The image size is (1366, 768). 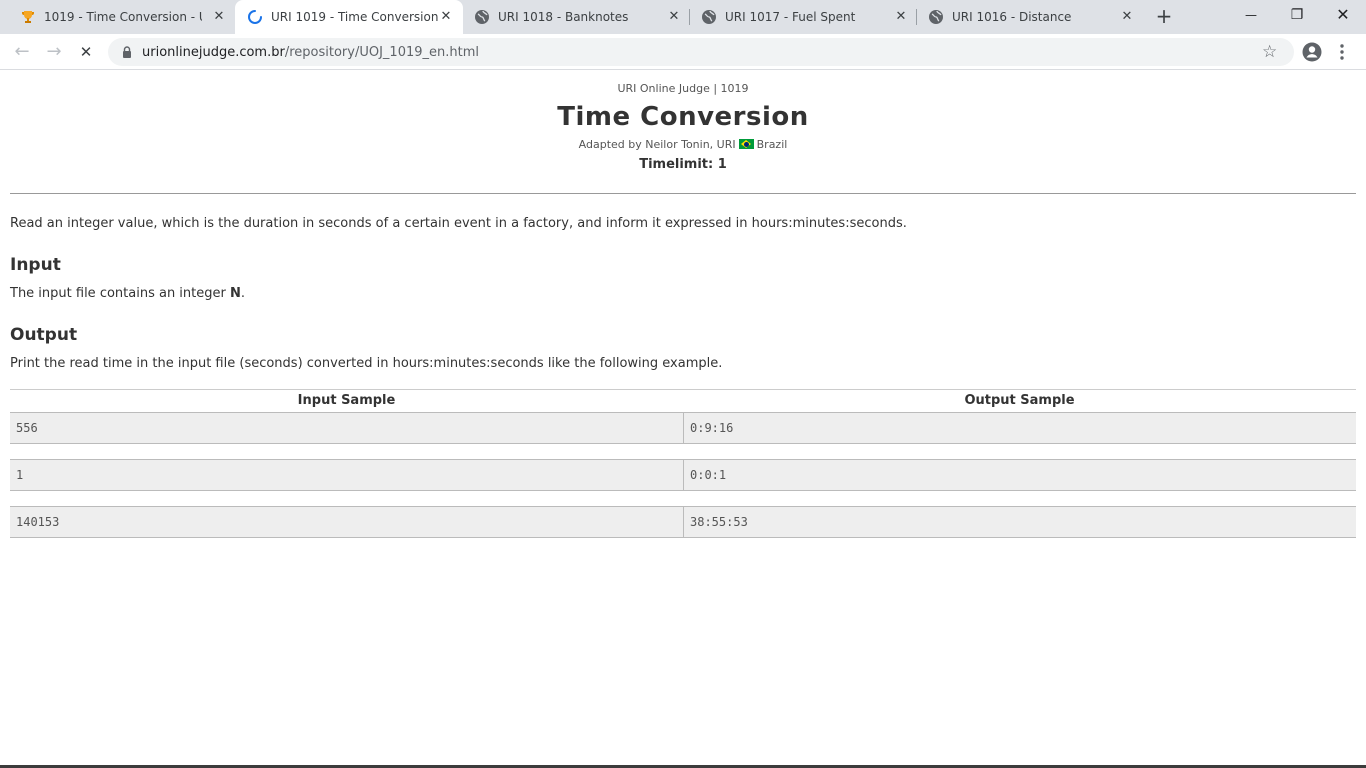 I want to click on adapted-line: Adapted by Neilor Tonin, URI Brazil, so click(x=683, y=144).